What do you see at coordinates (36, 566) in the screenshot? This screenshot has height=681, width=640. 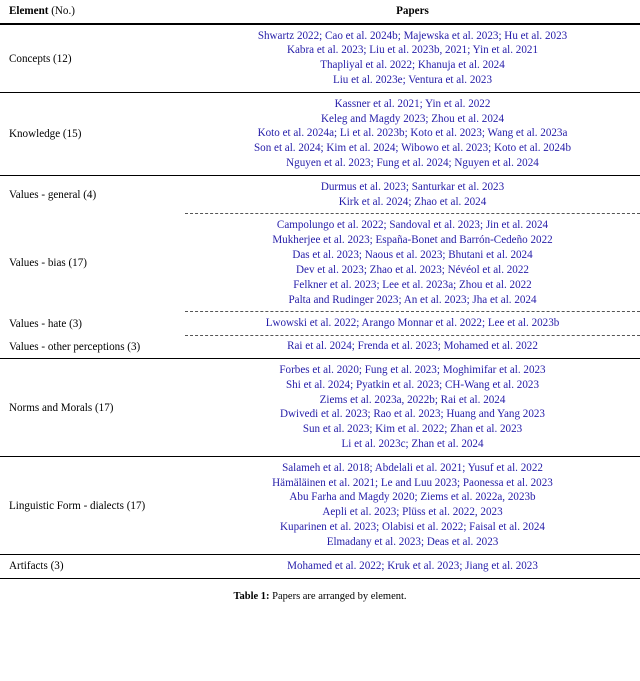 I see `element-cell: Artifacts (3)` at bounding box center [36, 566].